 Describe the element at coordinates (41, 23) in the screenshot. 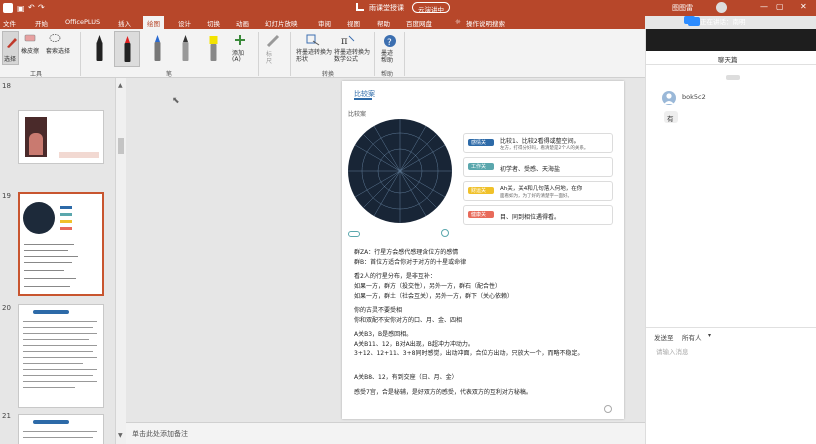

I see `tab-home: 开始` at that location.